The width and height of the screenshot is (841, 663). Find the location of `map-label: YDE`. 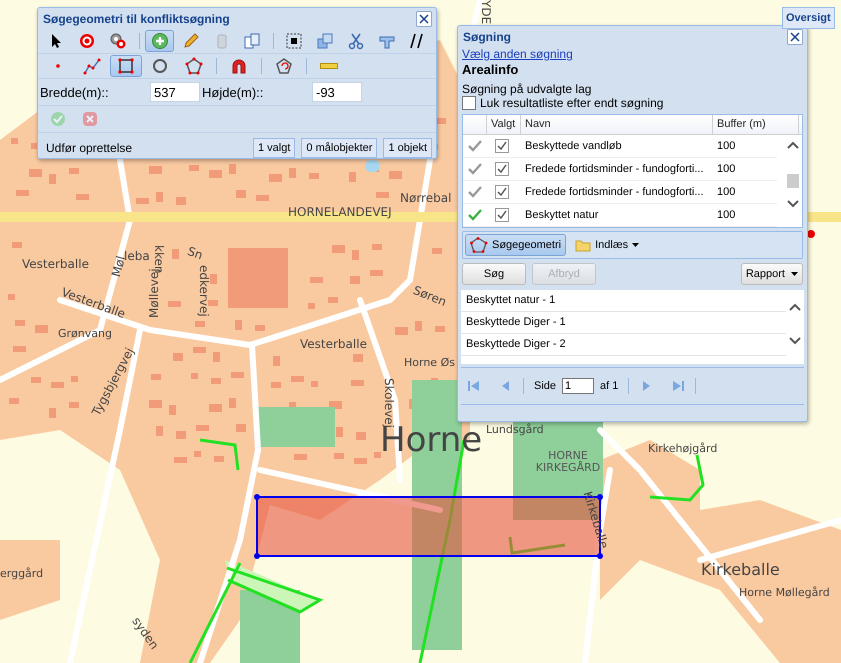

map-label: YDE is located at coordinates (485, 12).